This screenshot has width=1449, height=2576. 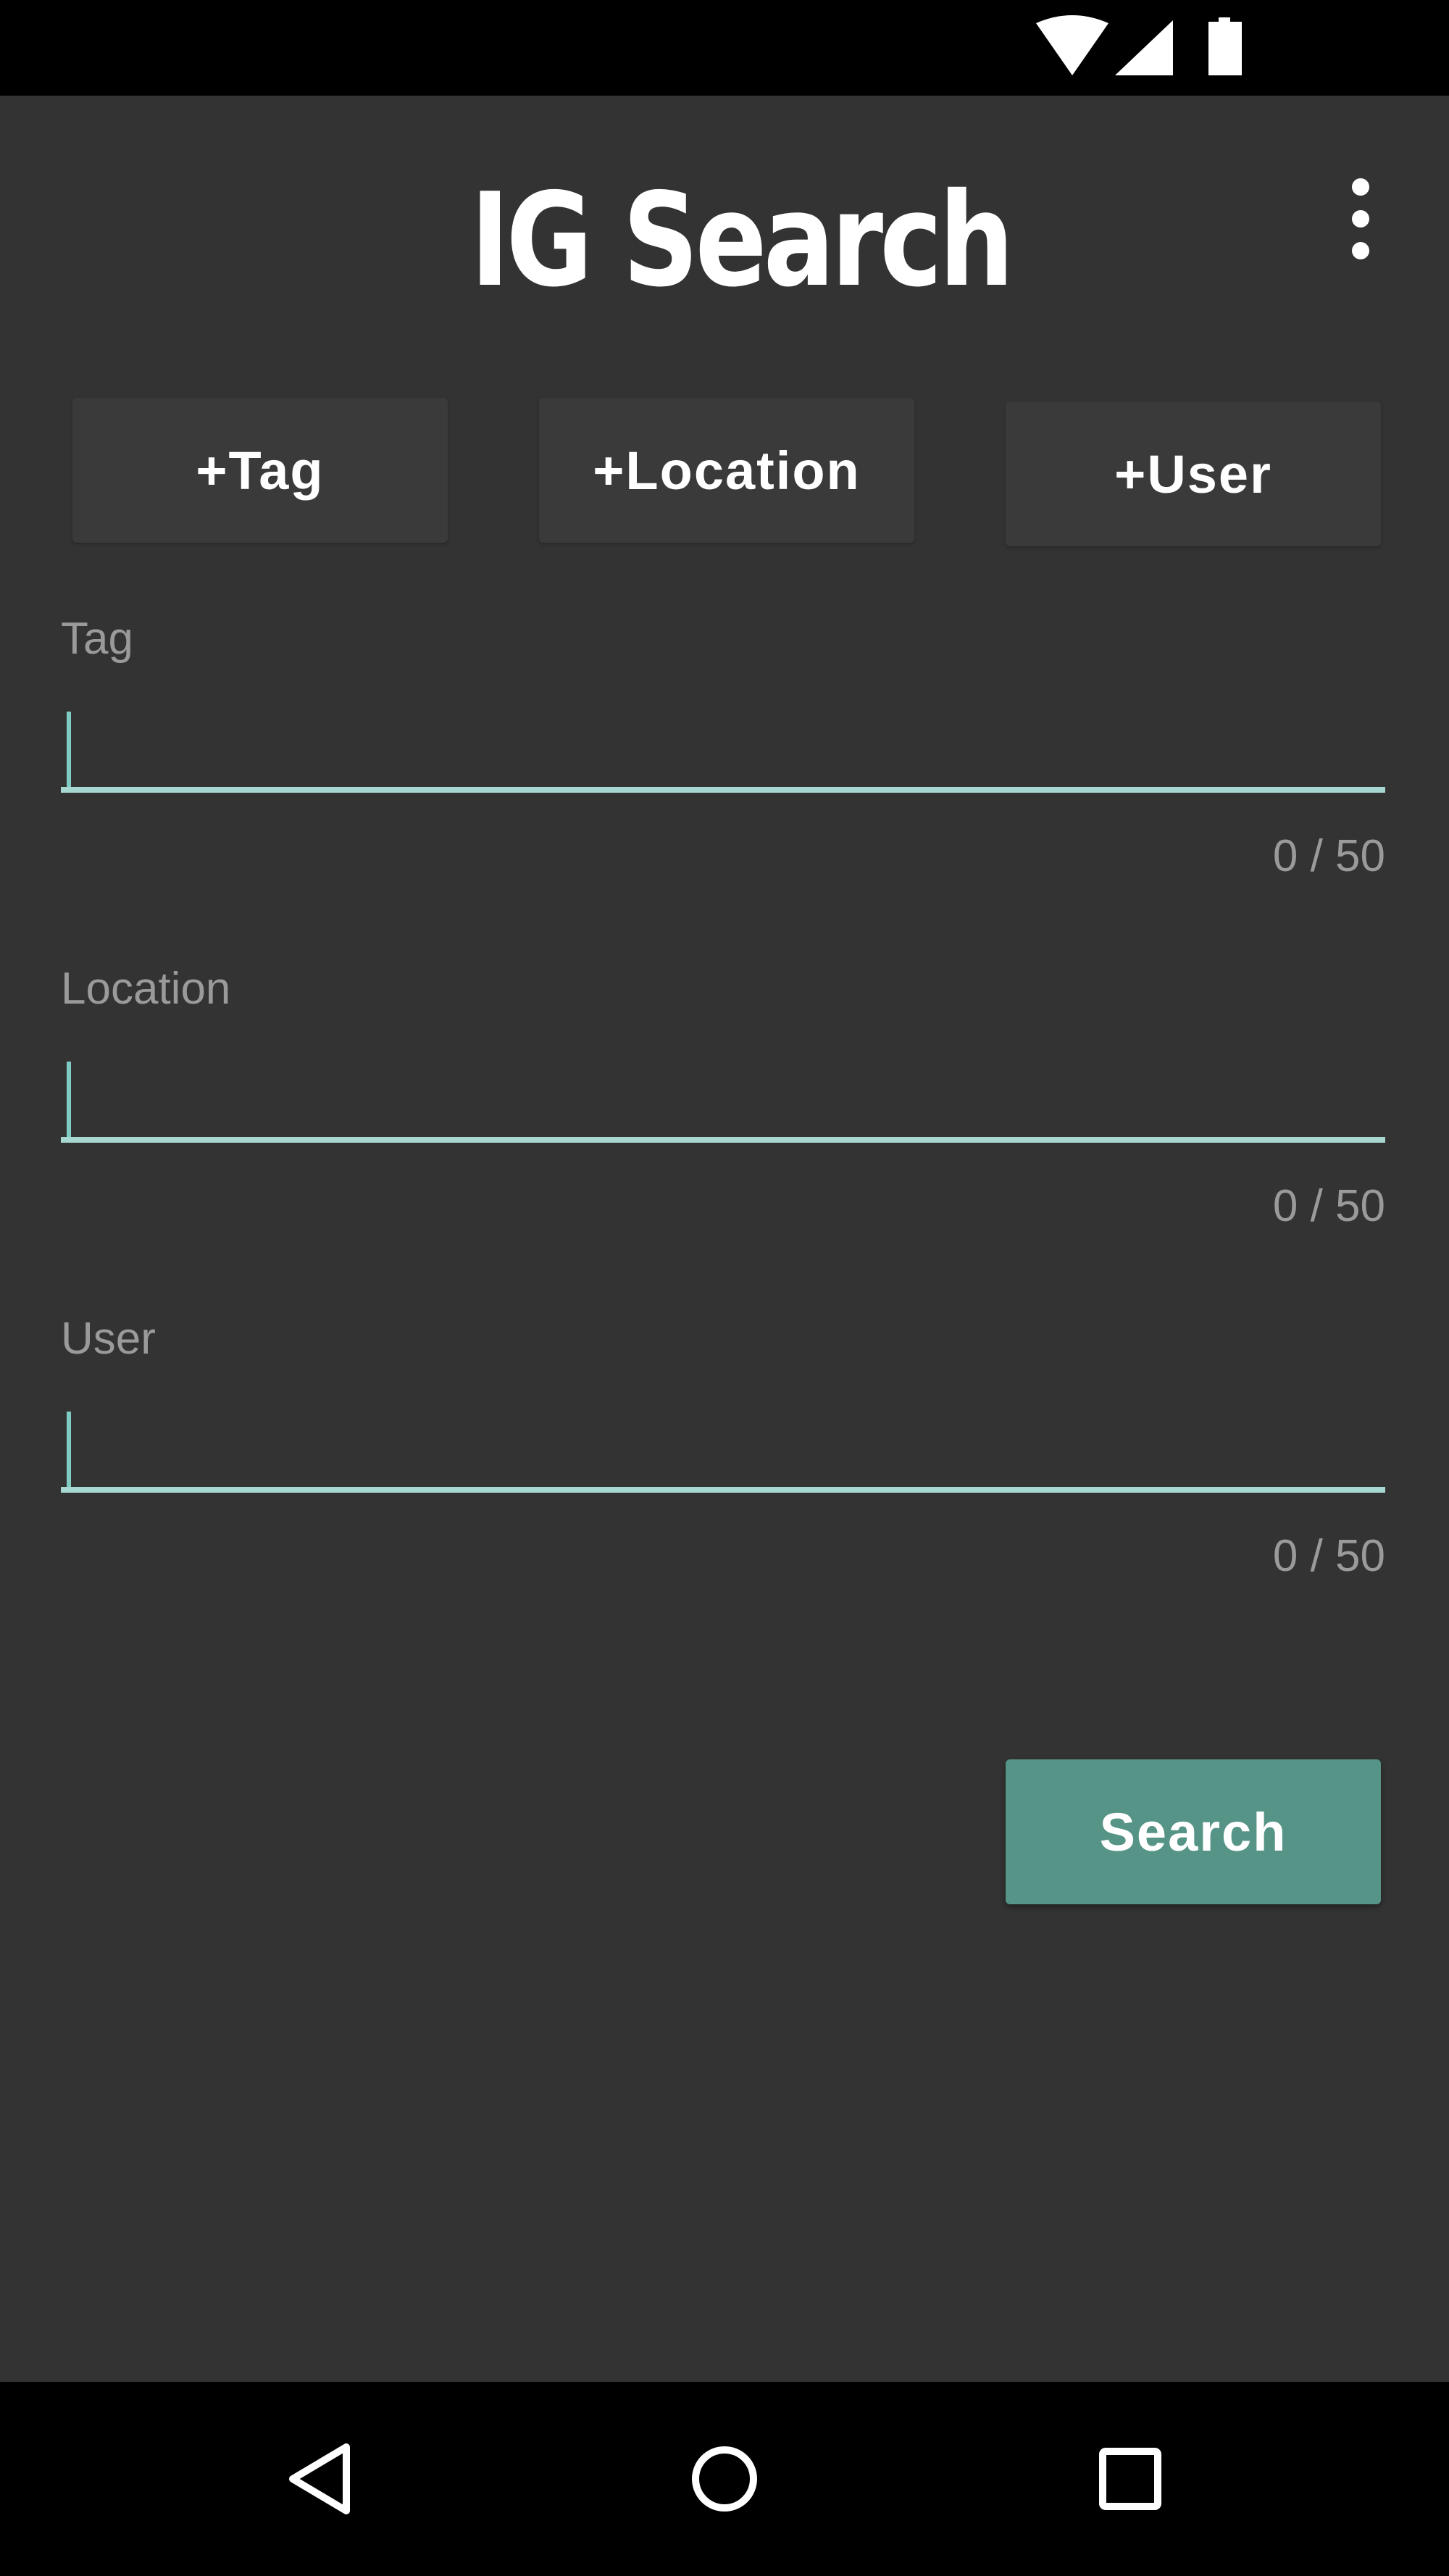 I want to click on tag-field: Tag 0 / 50, so click(x=723, y=762).